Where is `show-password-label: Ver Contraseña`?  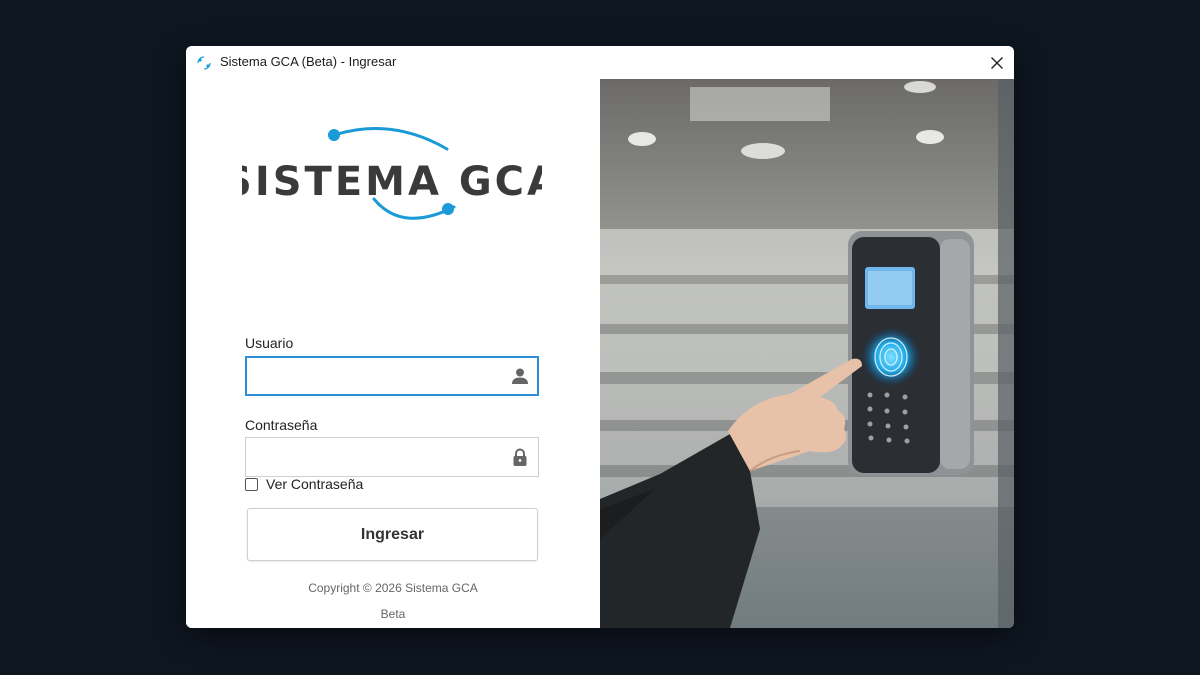 show-password-label: Ver Contraseña is located at coordinates (315, 484).